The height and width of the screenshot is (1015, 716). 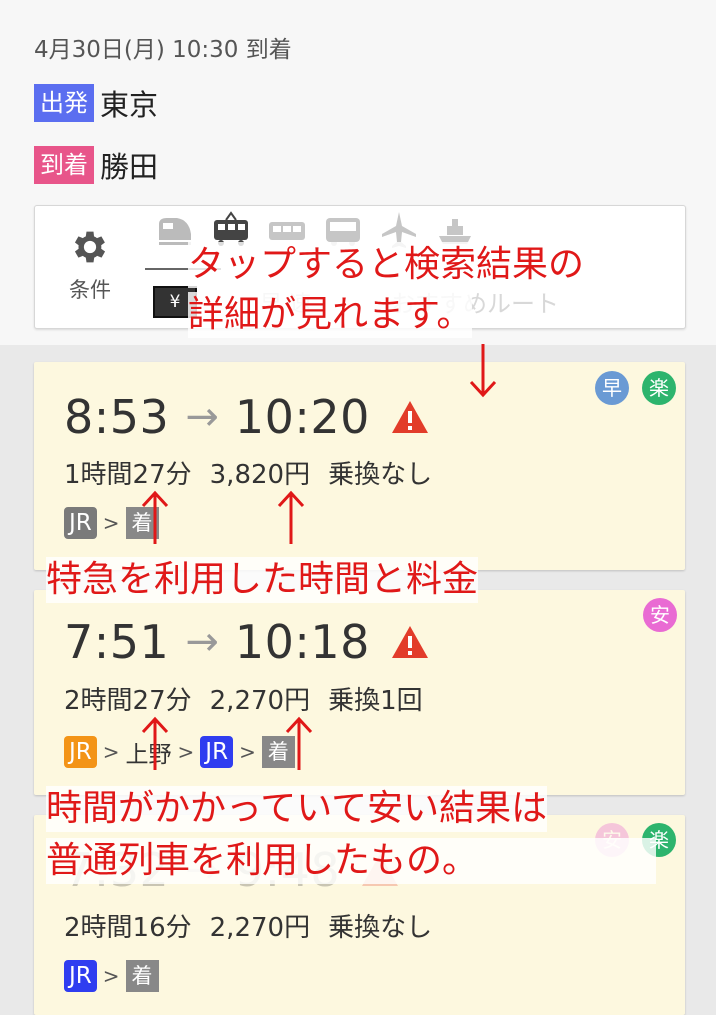 I want to click on departure-badge: 出発, so click(x=64, y=103).